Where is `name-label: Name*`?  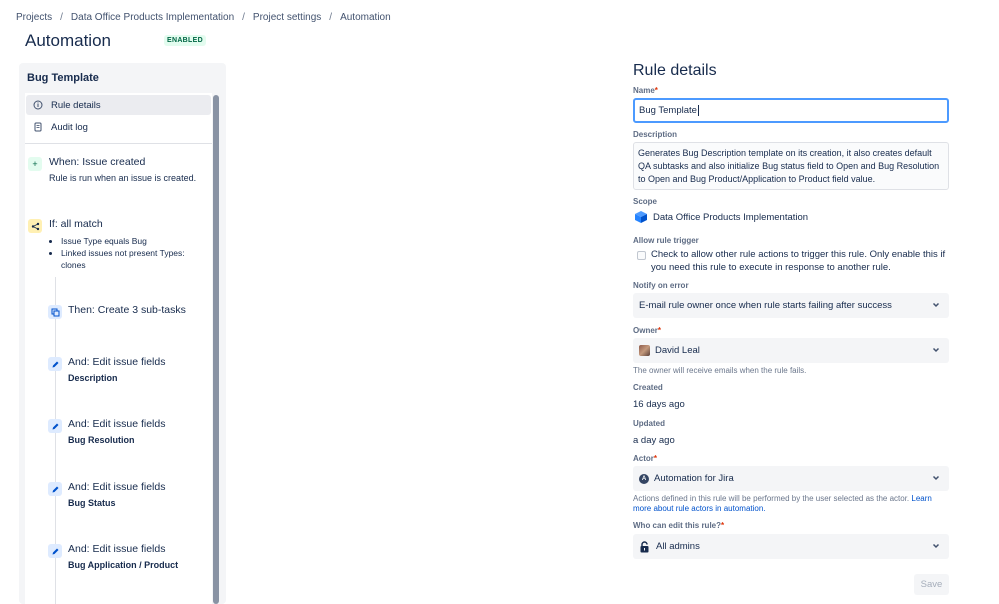
name-label: Name* is located at coordinates (645, 90).